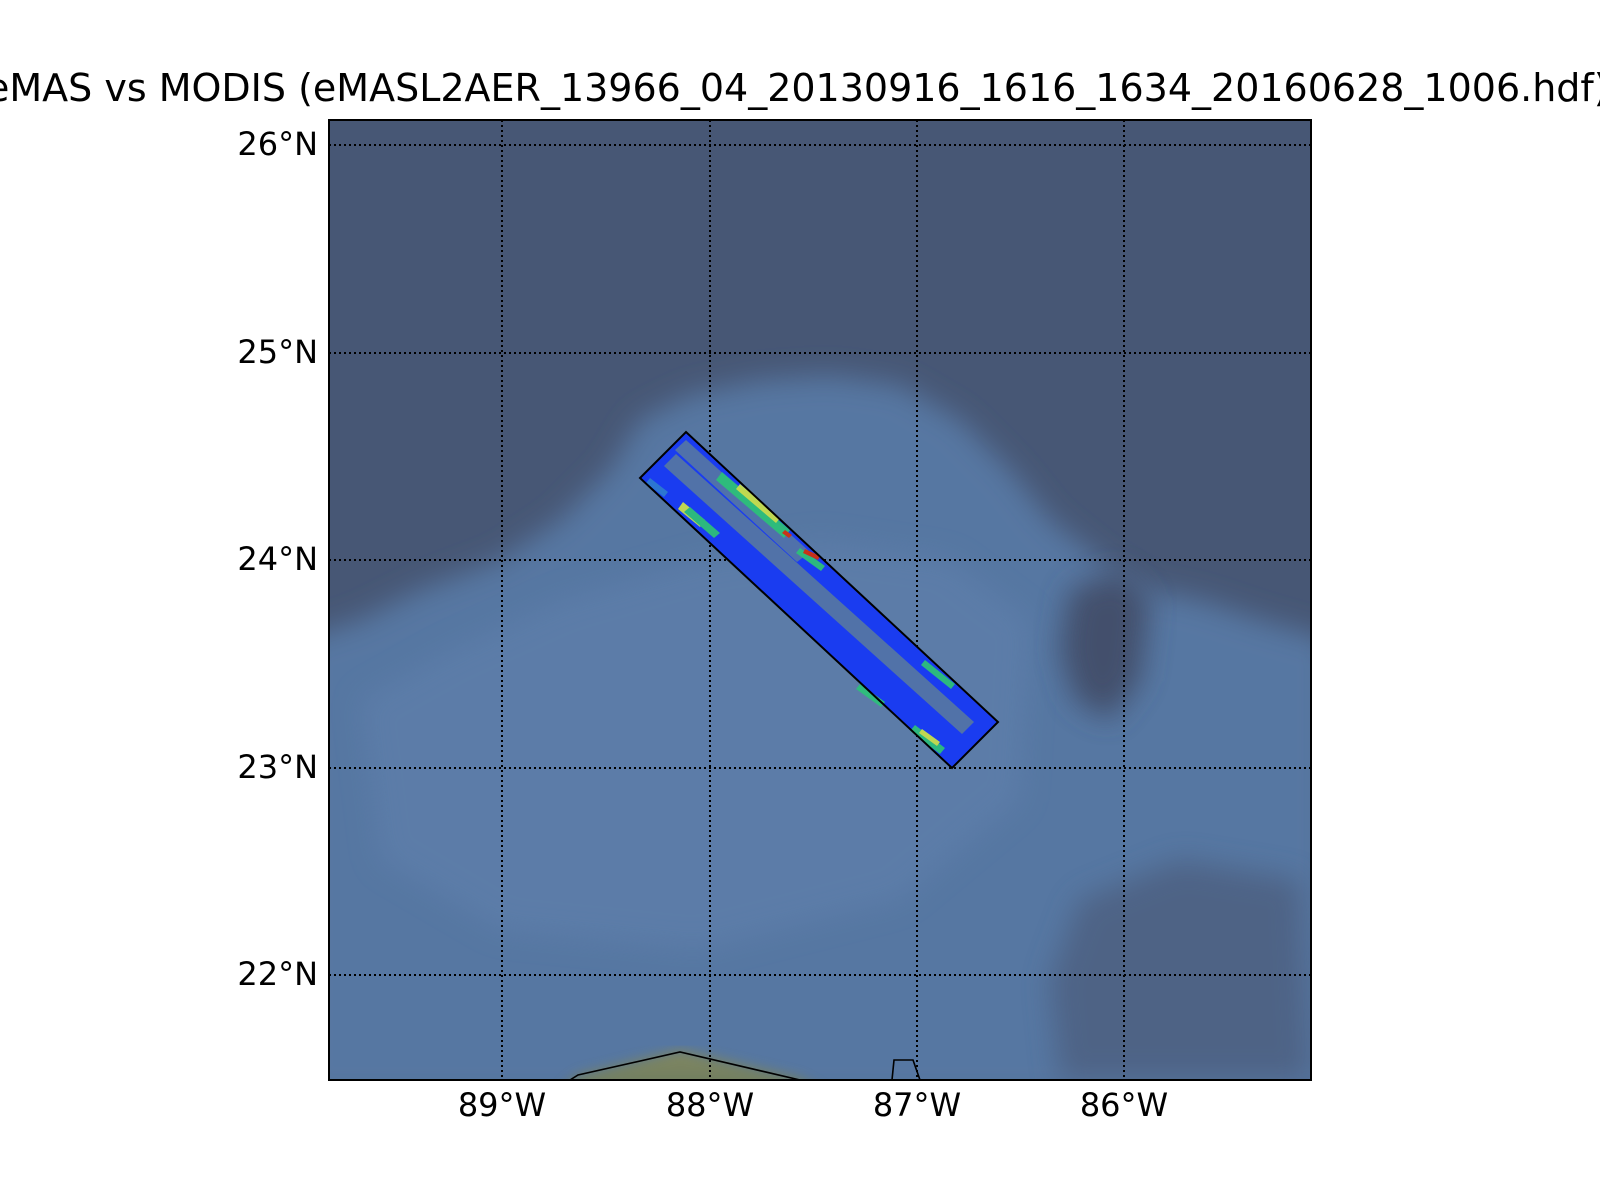  I want to click on lat-labels: 26°N 25°N 24°N 23°N 22°N, so click(277, 559).